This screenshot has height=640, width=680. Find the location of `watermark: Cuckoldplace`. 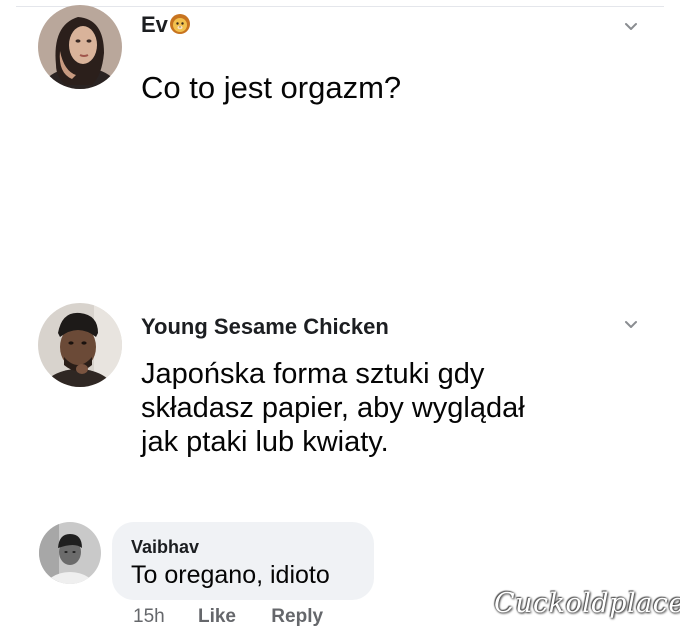

watermark: Cuckoldplace is located at coordinates (587, 603).